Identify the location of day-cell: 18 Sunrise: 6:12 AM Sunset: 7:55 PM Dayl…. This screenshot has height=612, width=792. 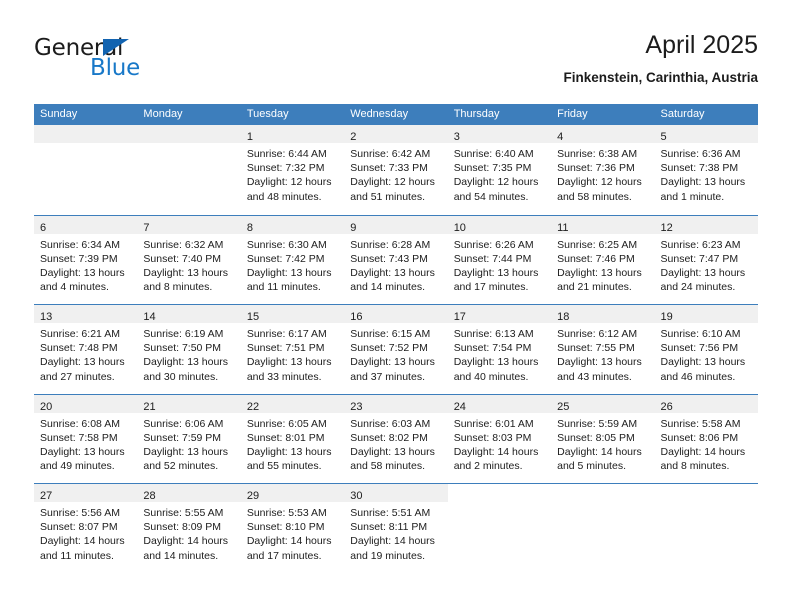
(603, 349).